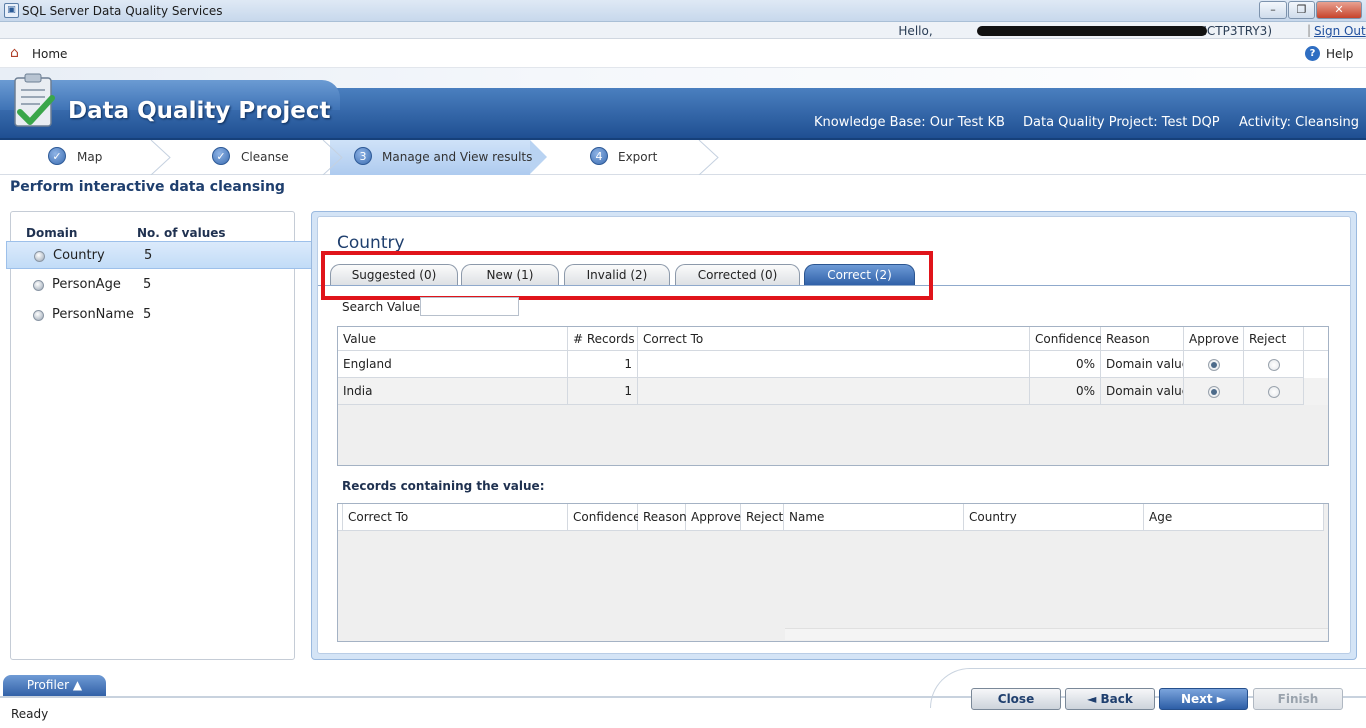 Image resolution: width=1366 pixels, height=728 pixels. What do you see at coordinates (1340, 31) in the screenshot?
I see `sign-out-link: Sign Out` at bounding box center [1340, 31].